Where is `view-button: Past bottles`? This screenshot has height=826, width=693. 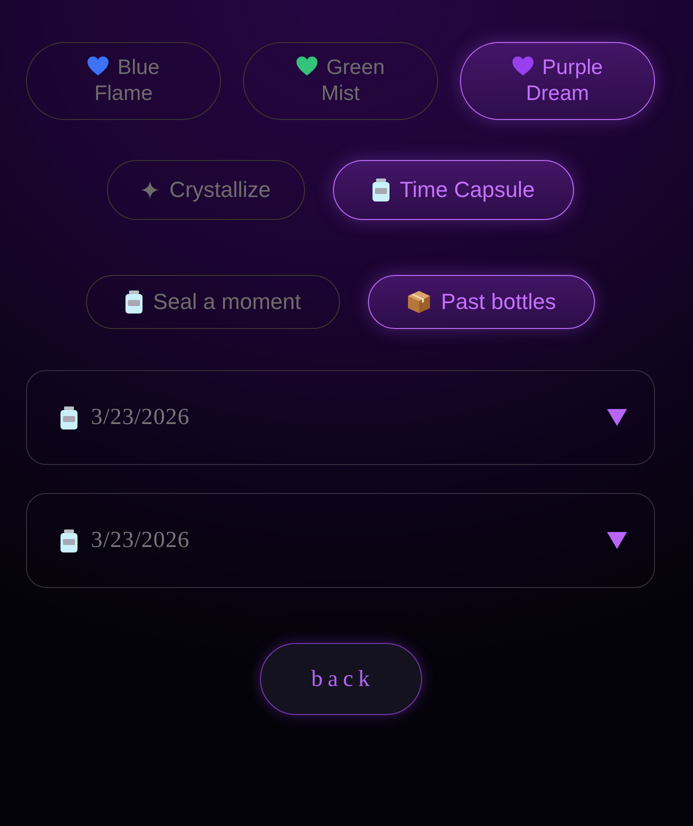
view-button: Past bottles is located at coordinates (481, 302).